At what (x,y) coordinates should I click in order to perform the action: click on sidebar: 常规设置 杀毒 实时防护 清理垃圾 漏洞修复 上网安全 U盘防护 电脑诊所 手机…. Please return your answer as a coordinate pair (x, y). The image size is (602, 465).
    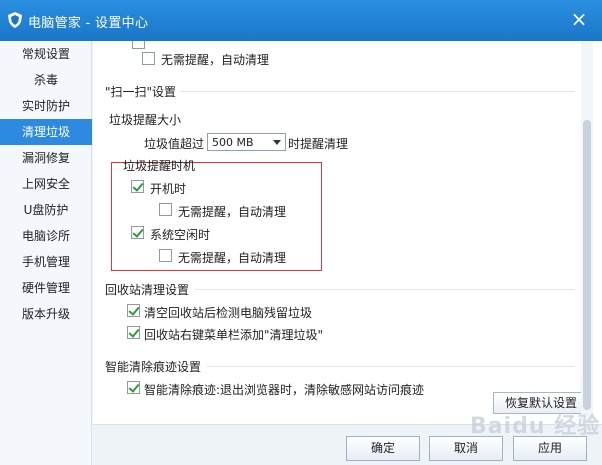
    Looking at the image, I should click on (46, 253).